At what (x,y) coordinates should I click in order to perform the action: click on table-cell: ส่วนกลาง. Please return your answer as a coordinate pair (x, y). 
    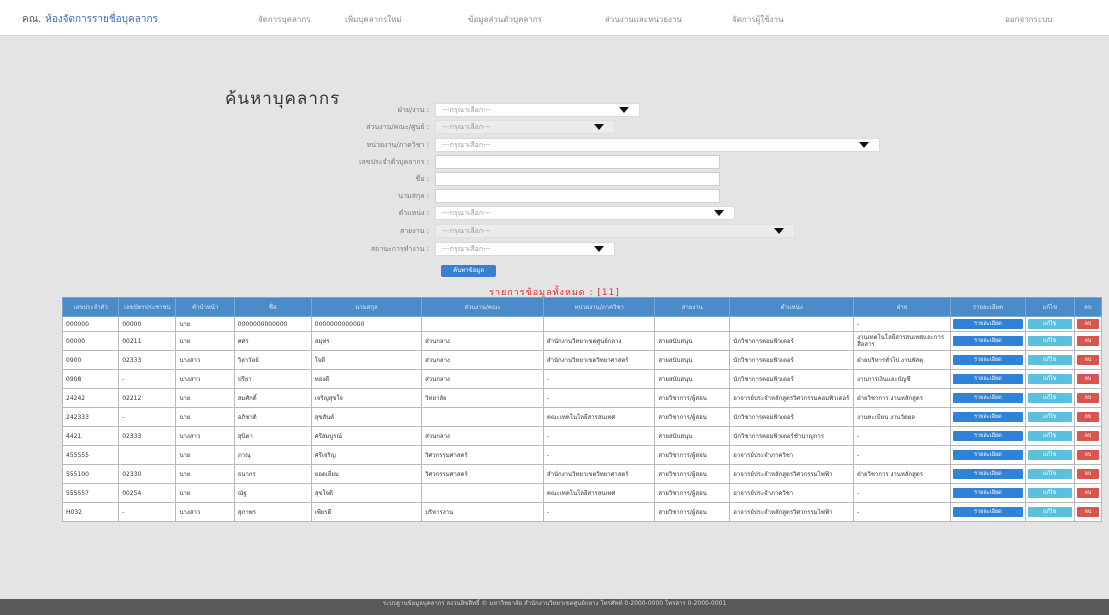
    Looking at the image, I should click on (482, 360).